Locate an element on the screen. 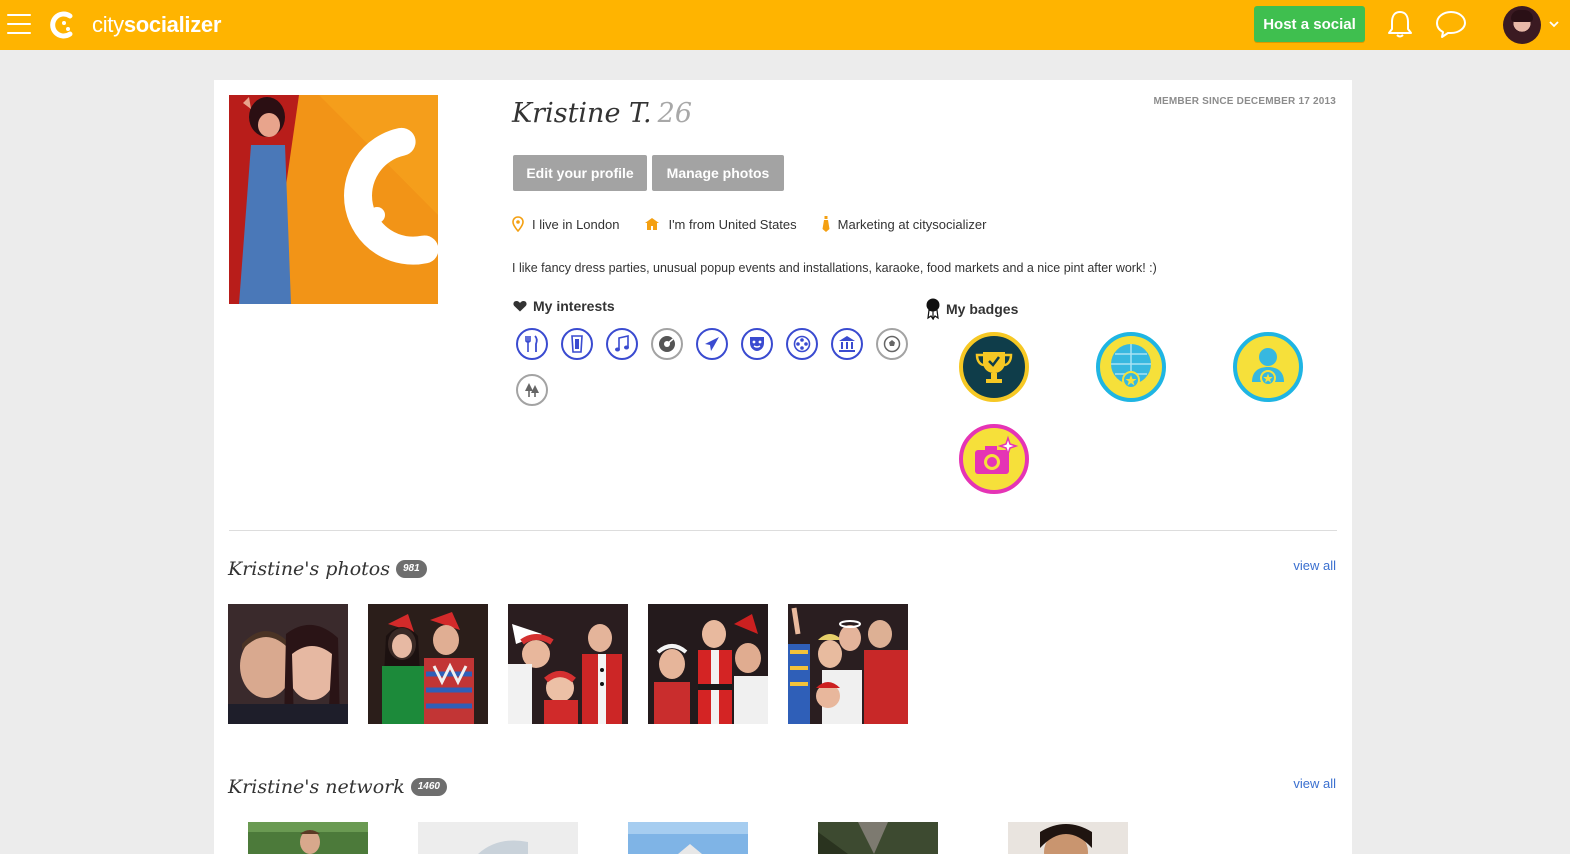  location-pin-icon is located at coordinates (518, 224).